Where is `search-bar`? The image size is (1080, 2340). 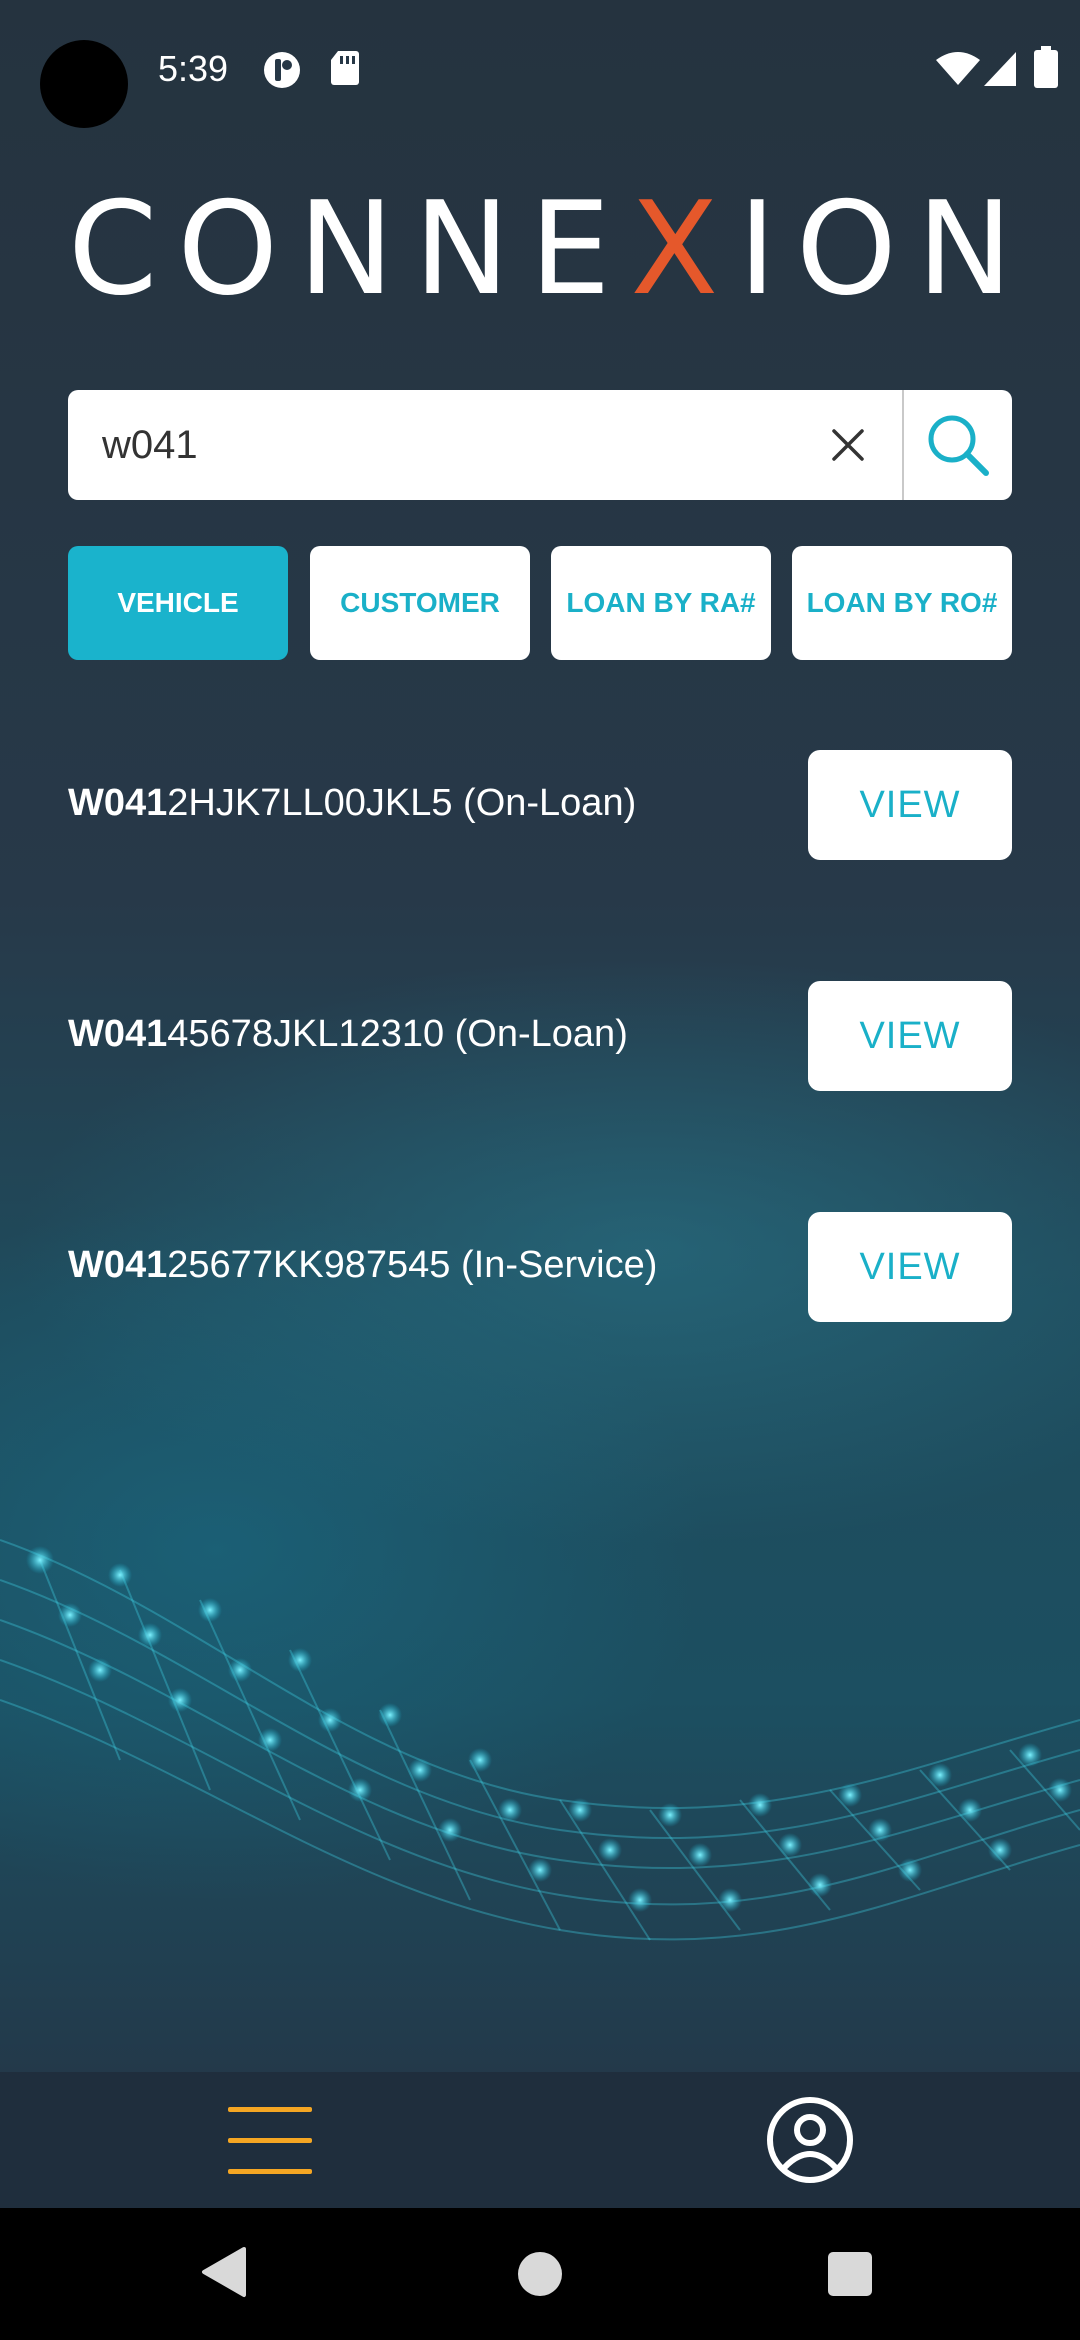 search-bar is located at coordinates (540, 445).